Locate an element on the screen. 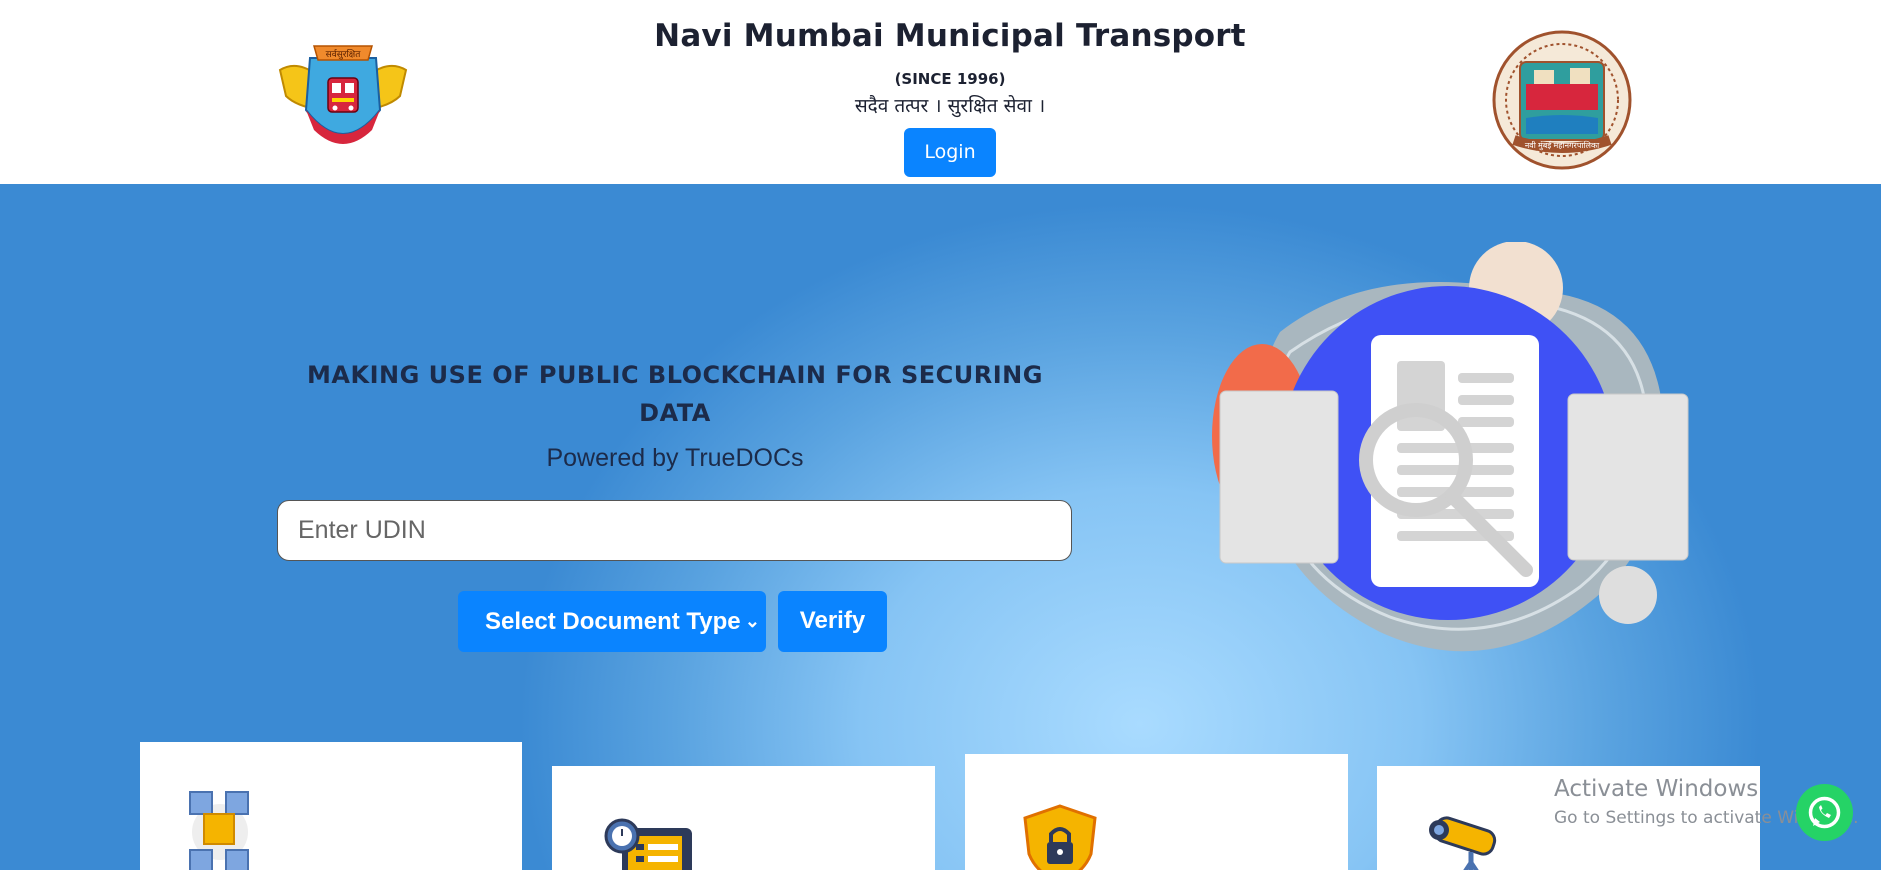 This screenshot has height=870, width=1881. nmmt-logo: सर्वसुरक्षित is located at coordinates (343, 99).